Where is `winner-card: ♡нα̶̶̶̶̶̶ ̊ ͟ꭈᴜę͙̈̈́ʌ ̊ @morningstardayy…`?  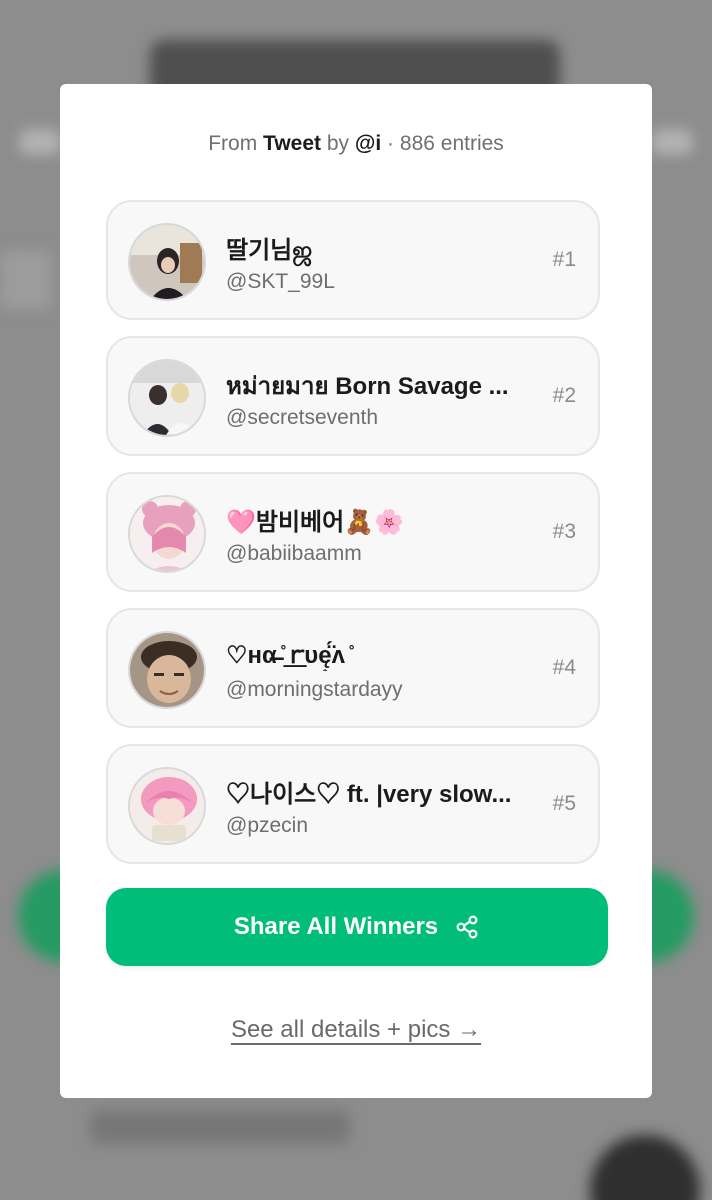
winner-card: ♡нα̶̶̶̶̶̶ ̊ ͟ꭈᴜę͙̈̈́ʌ ̊ @morningstardayy… is located at coordinates (353, 668).